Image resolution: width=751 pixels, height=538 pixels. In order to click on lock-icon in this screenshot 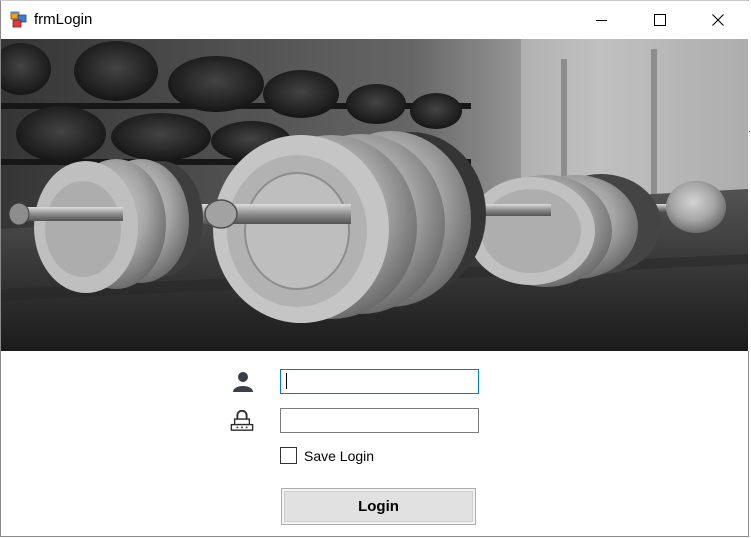, I will do `click(242, 420)`.